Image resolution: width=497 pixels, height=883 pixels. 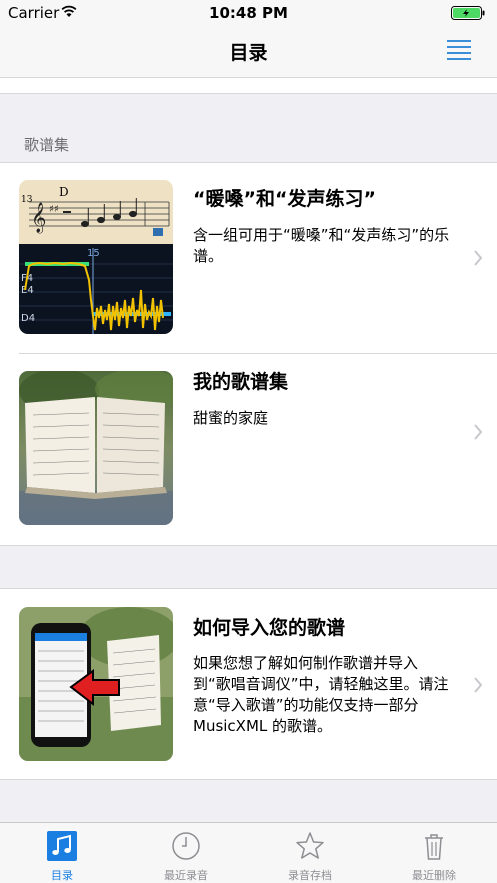 What do you see at coordinates (62, 846) in the screenshot?
I see `music-note-icon` at bounding box center [62, 846].